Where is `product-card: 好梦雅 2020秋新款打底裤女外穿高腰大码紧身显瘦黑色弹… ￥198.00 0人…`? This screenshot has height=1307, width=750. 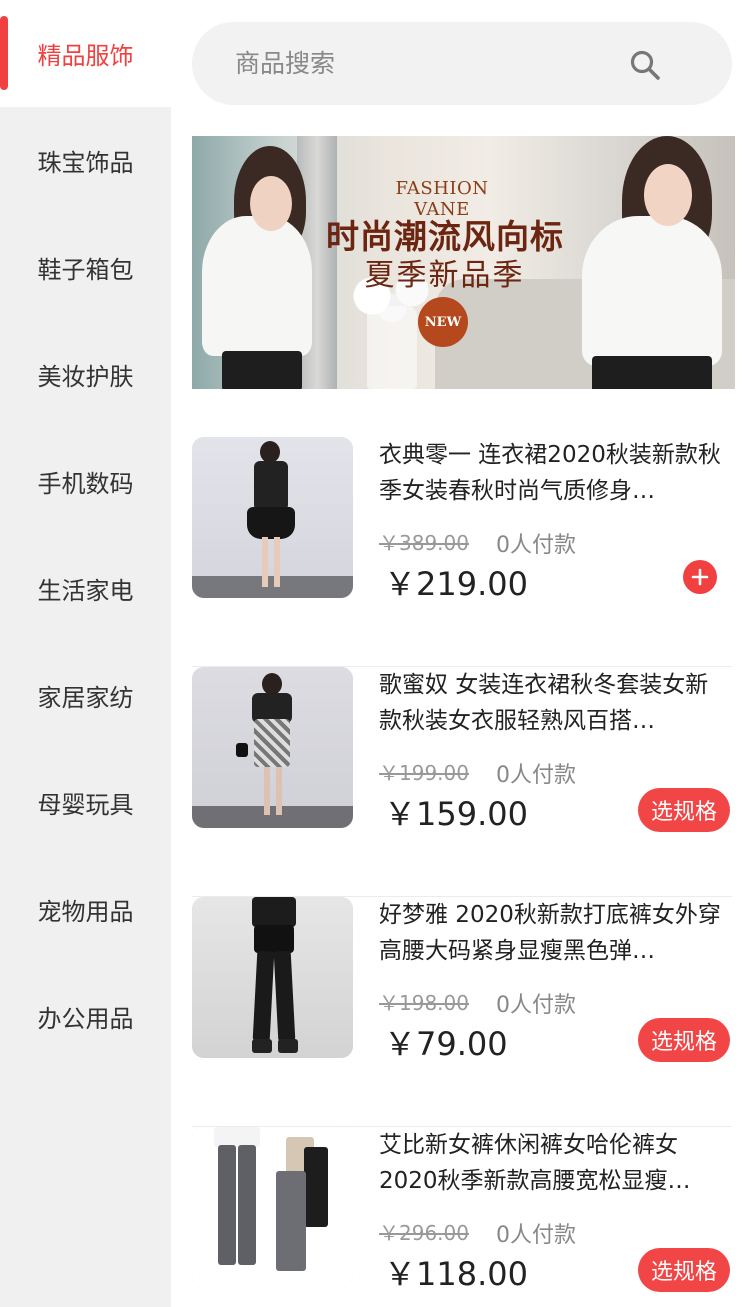
product-card: 好梦雅 2020秋新款打底裤女外穿高腰大码紧身显瘦黑色弹… ￥198.00 0人… is located at coordinates (463, 1012).